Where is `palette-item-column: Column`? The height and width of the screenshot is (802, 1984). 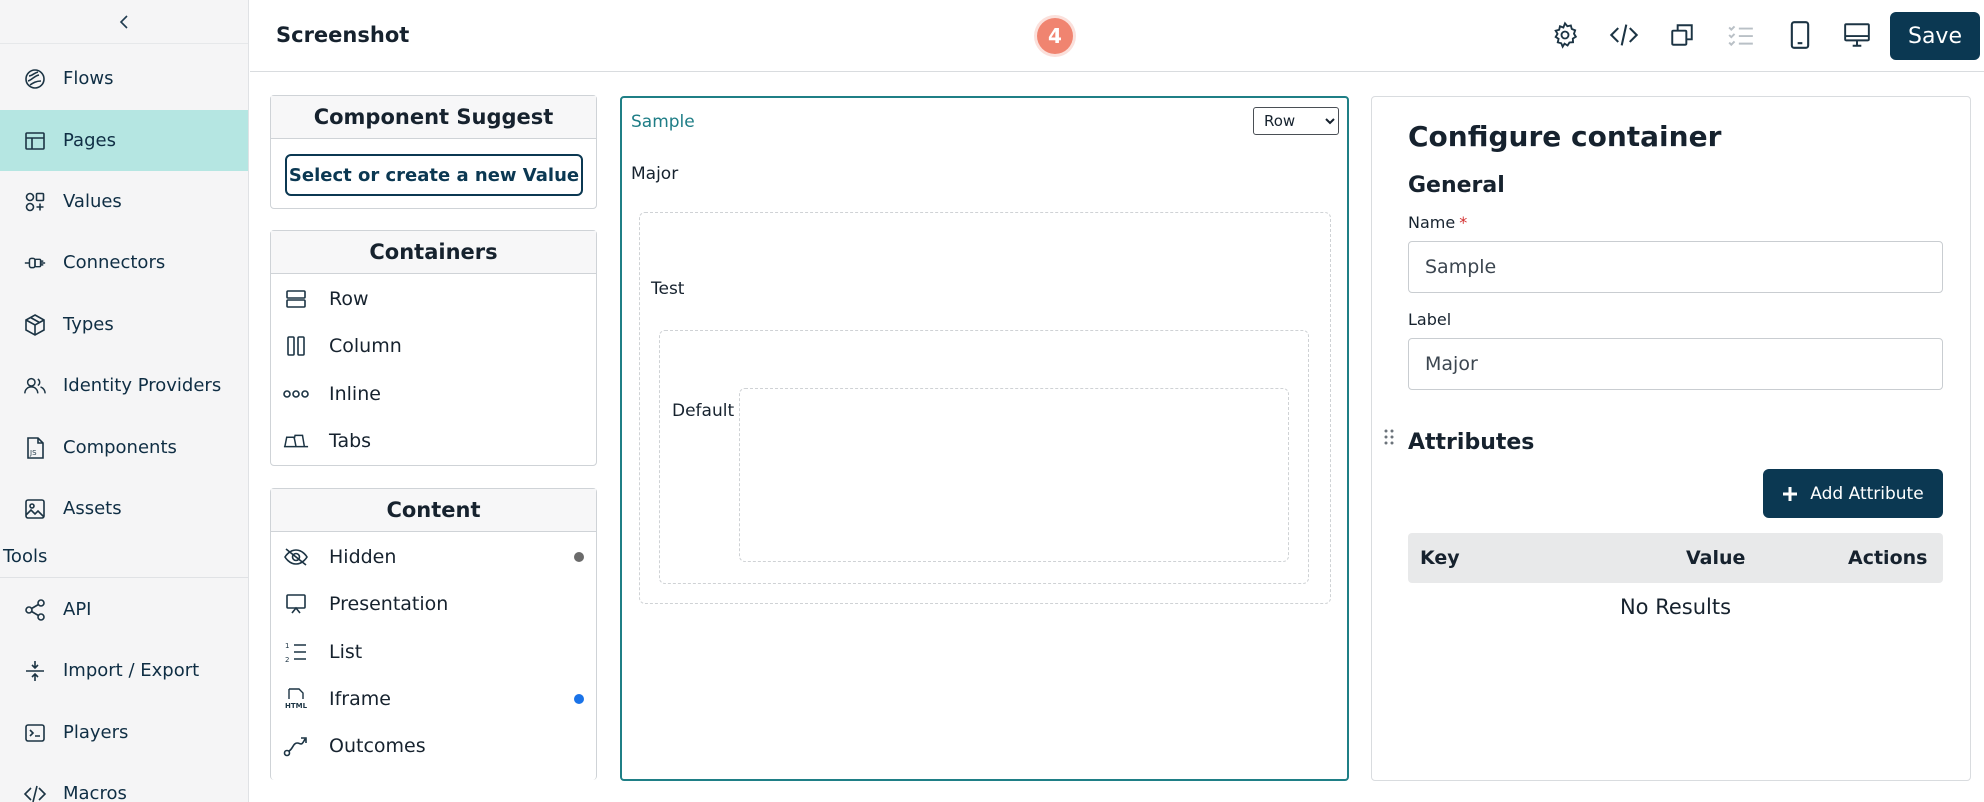 palette-item-column: Column is located at coordinates (433, 345).